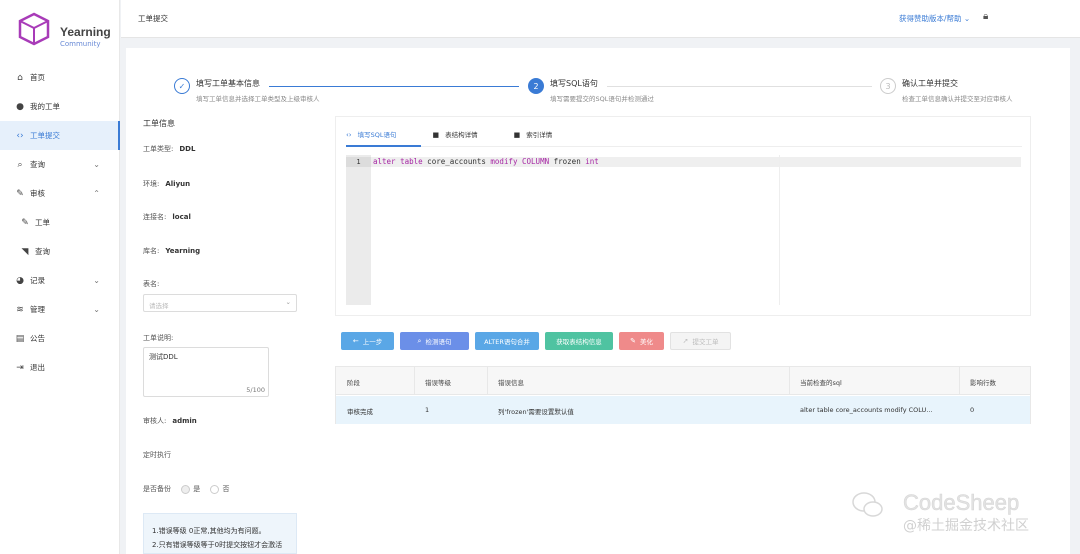  What do you see at coordinates (985, 16) in the screenshot?
I see `lock-icon: 🔒︎` at bounding box center [985, 16].